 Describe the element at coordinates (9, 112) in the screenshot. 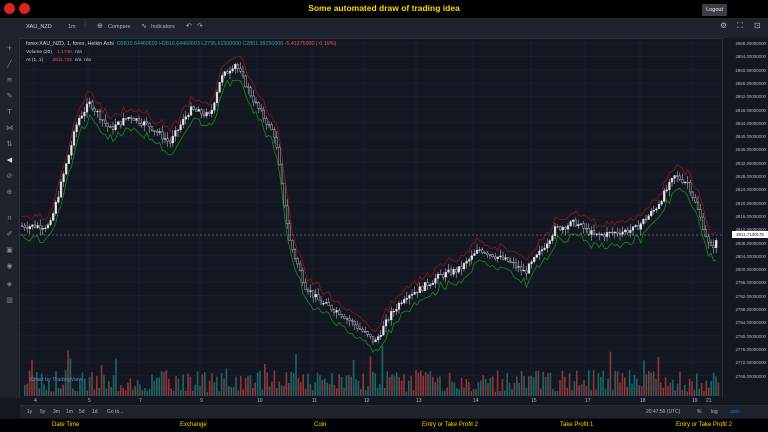

I see `text-icon: T` at that location.